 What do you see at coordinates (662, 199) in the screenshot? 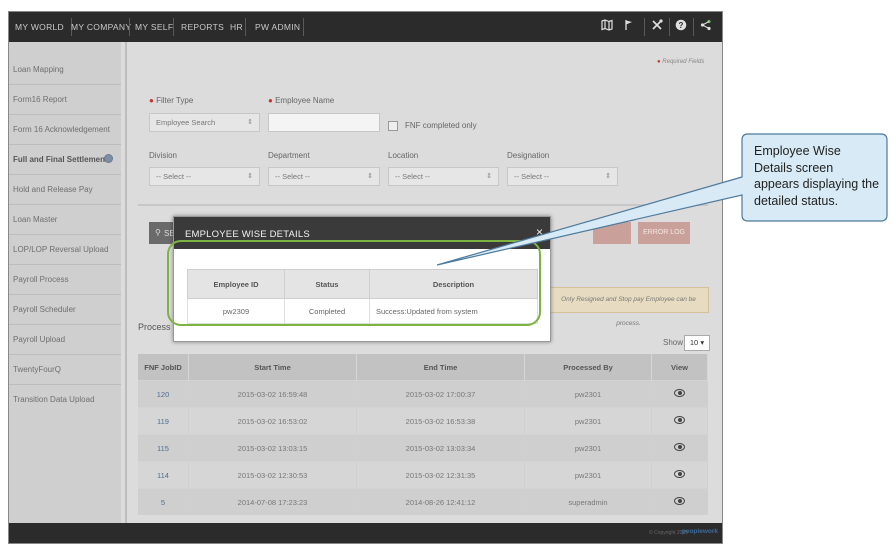
I see `callout-bubble` at bounding box center [662, 199].